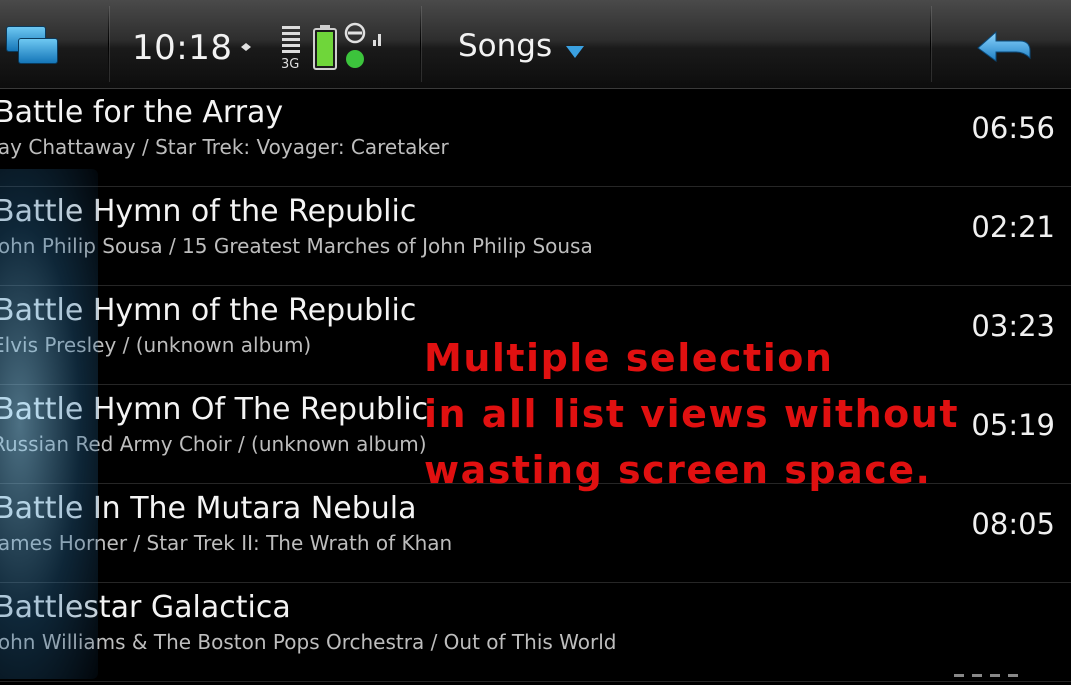  I want to click on song-title: Battle Hymn Of The Republic, so click(214, 409).